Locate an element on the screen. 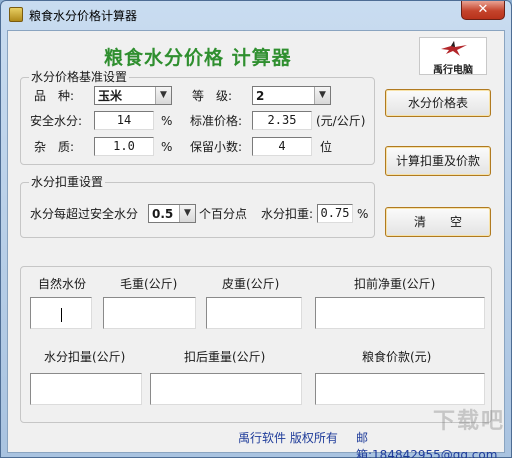 Image resolution: width=512 pixels, height=458 pixels. safe-moisture-label: 安全水分: is located at coordinates (56, 121).